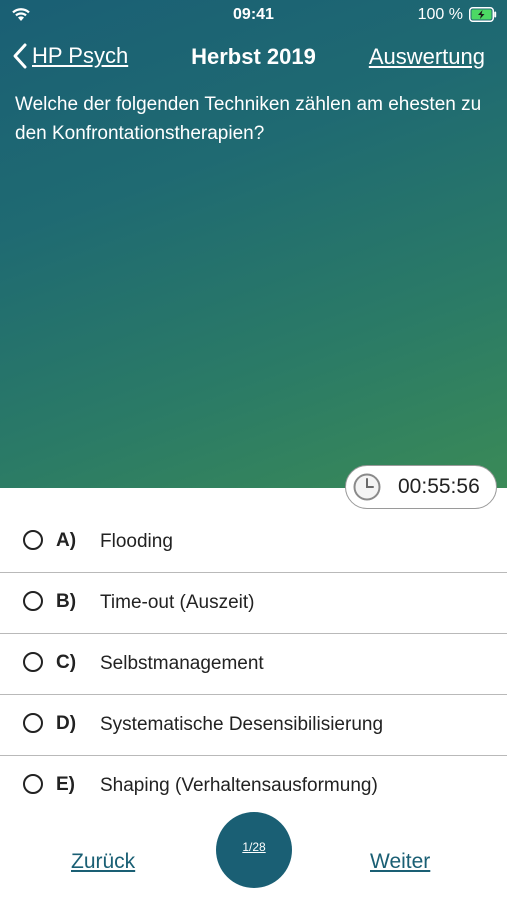  What do you see at coordinates (253, 542) in the screenshot?
I see `answer-option-a: A) Flooding` at bounding box center [253, 542].